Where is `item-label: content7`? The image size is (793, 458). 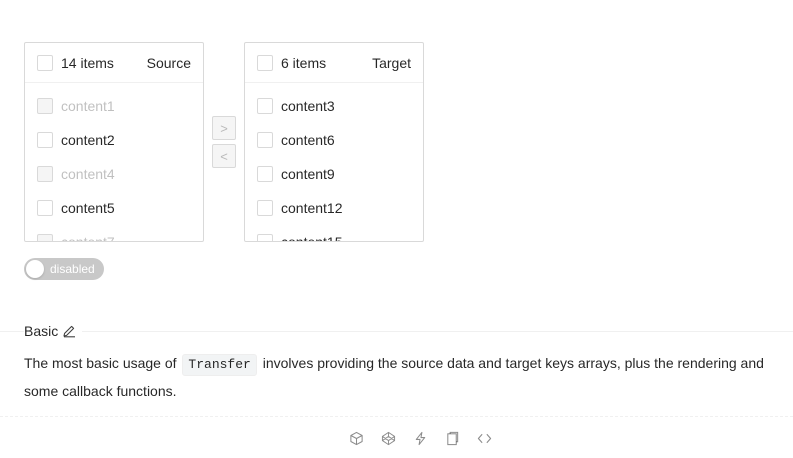
item-label: content7 is located at coordinates (88, 238).